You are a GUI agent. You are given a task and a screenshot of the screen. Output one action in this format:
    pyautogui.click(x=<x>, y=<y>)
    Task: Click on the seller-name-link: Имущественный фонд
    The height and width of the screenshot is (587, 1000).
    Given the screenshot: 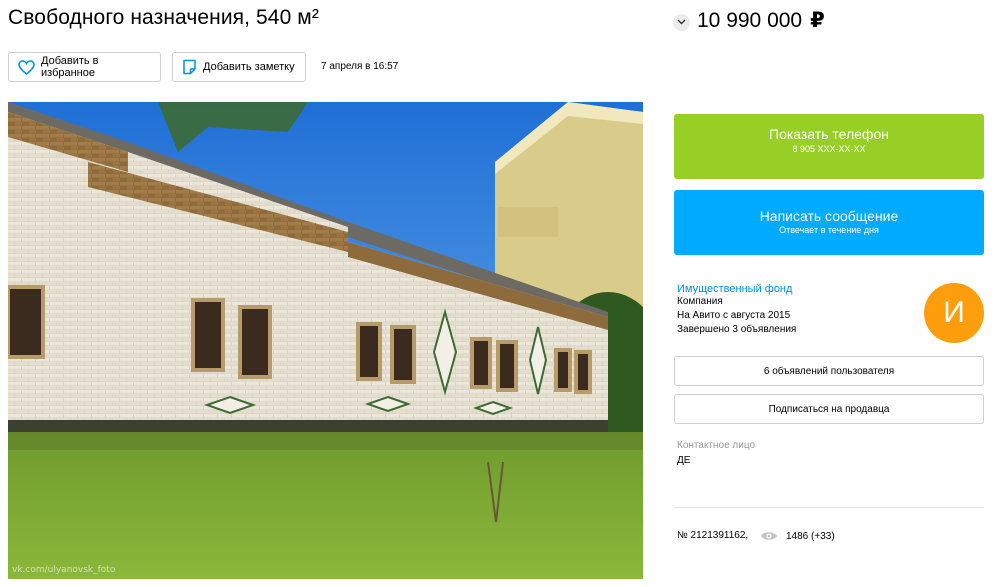 What is the action you would take?
    pyautogui.click(x=734, y=289)
    